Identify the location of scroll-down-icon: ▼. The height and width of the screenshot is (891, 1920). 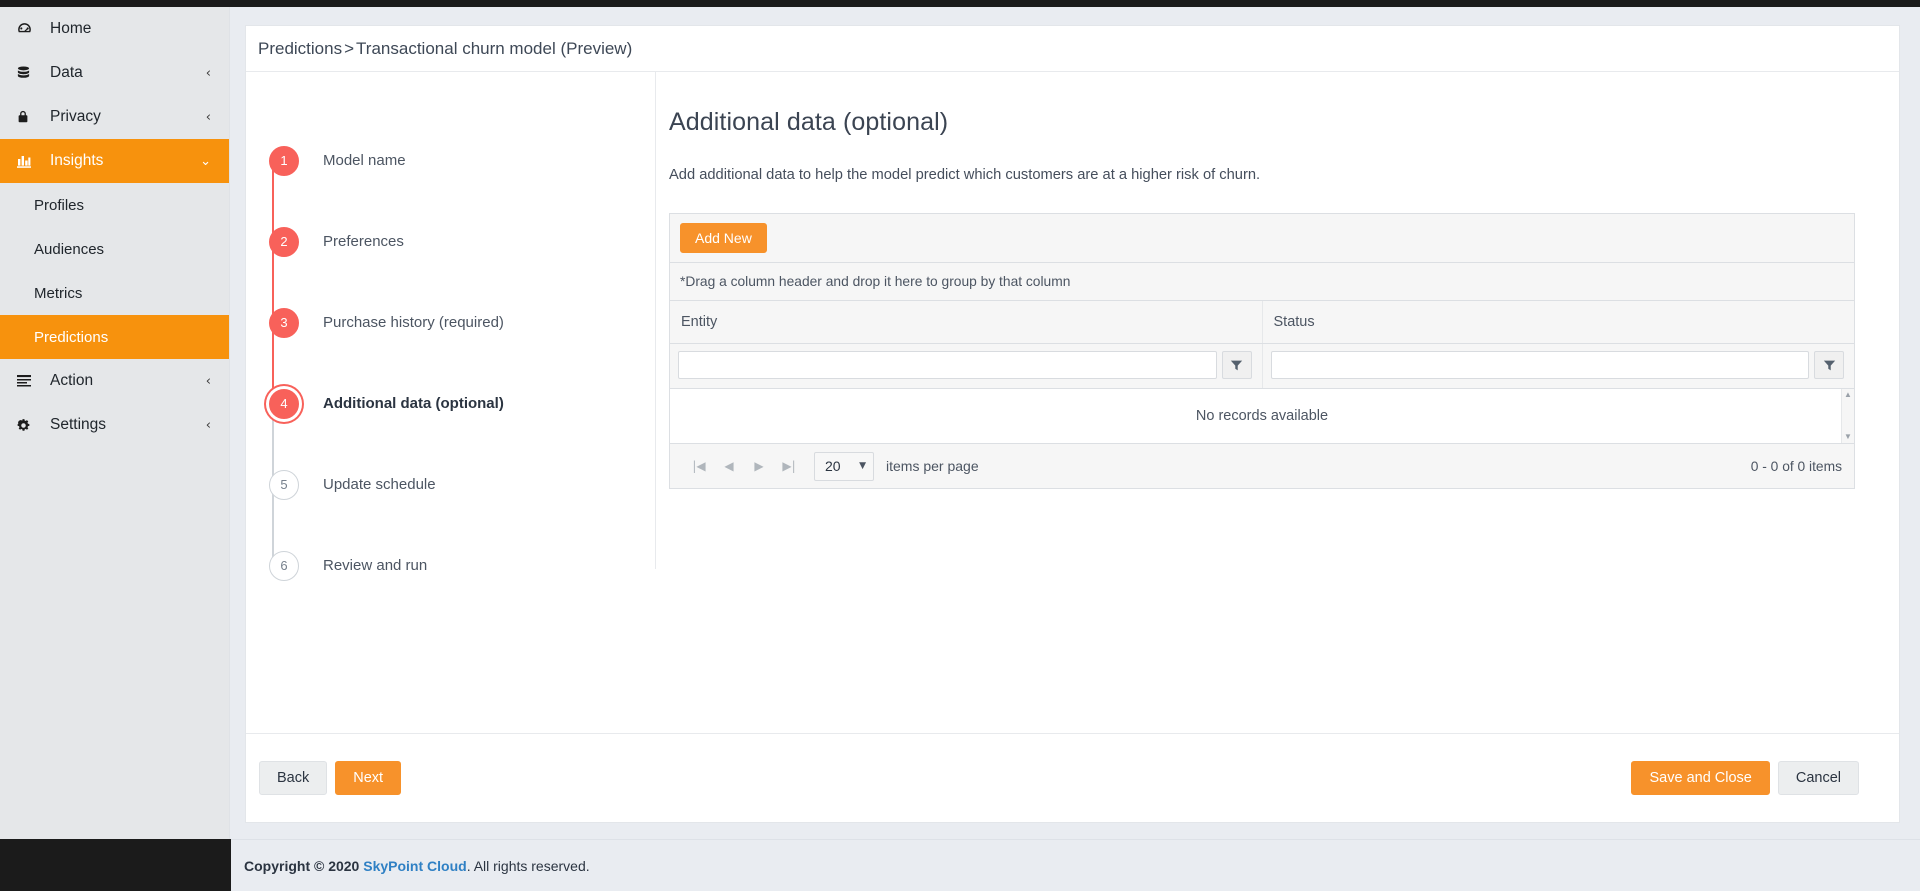
(1848, 437).